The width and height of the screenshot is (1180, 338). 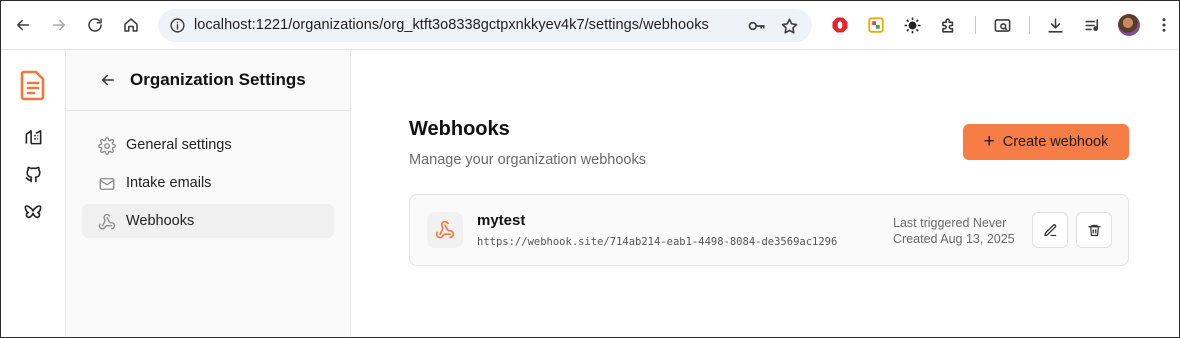 I want to click on site-info-icon, so click(x=177, y=25).